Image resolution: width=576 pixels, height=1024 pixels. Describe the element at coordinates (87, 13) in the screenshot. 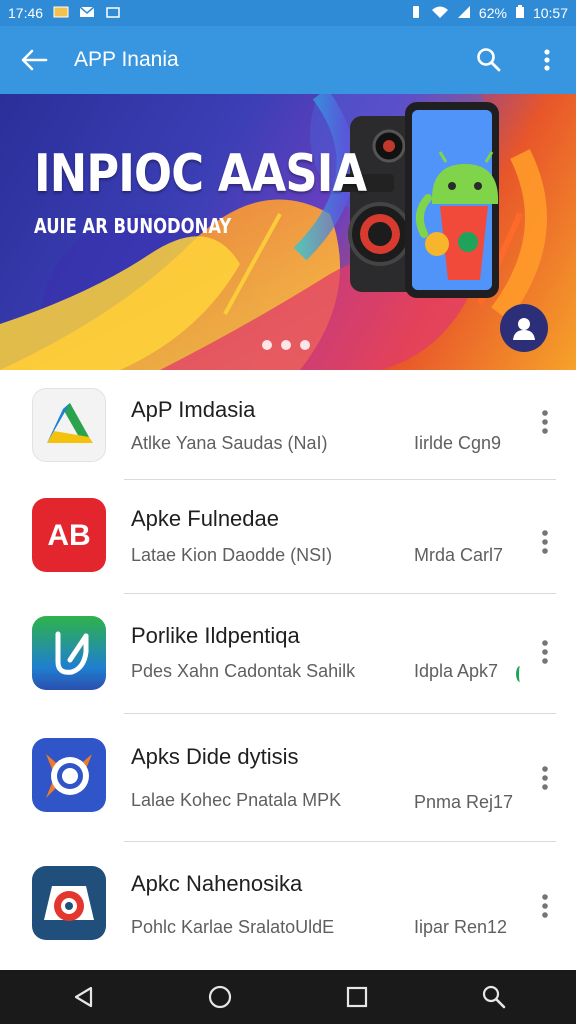

I see `mail-icon` at that location.